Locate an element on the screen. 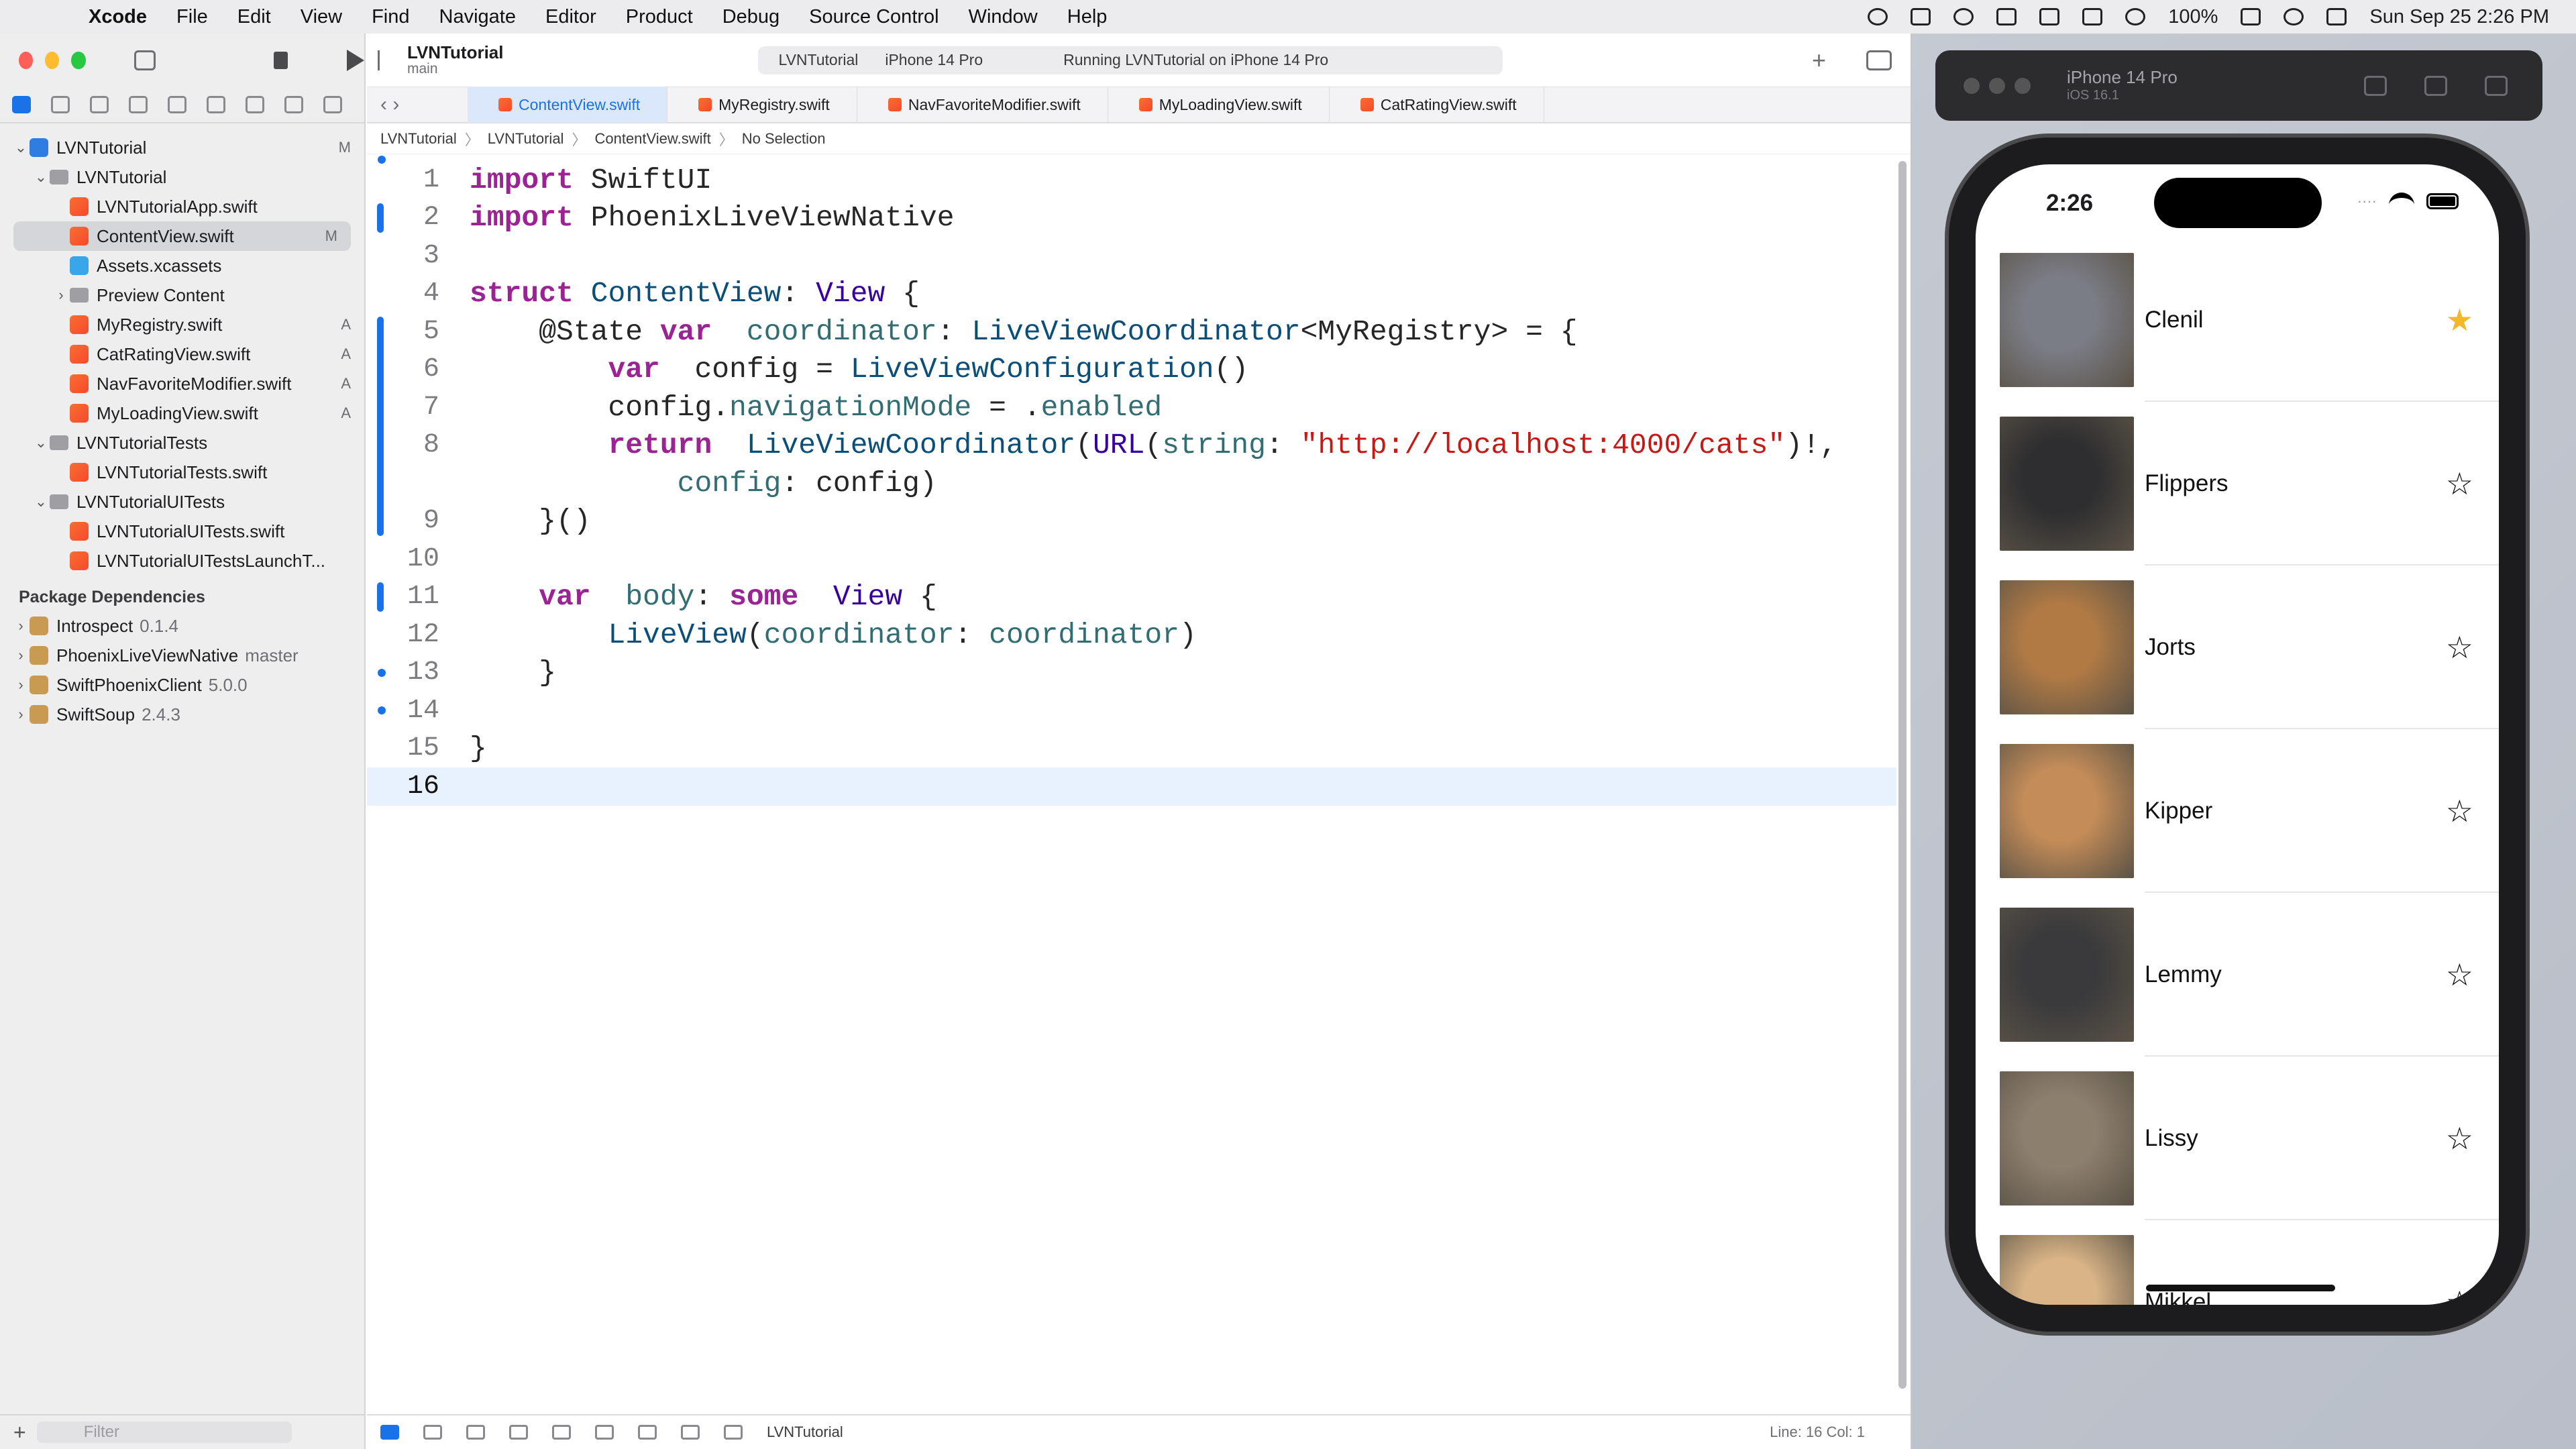 The width and height of the screenshot is (2576, 1449). file-tree-item: › Preview Content is located at coordinates (182, 295).